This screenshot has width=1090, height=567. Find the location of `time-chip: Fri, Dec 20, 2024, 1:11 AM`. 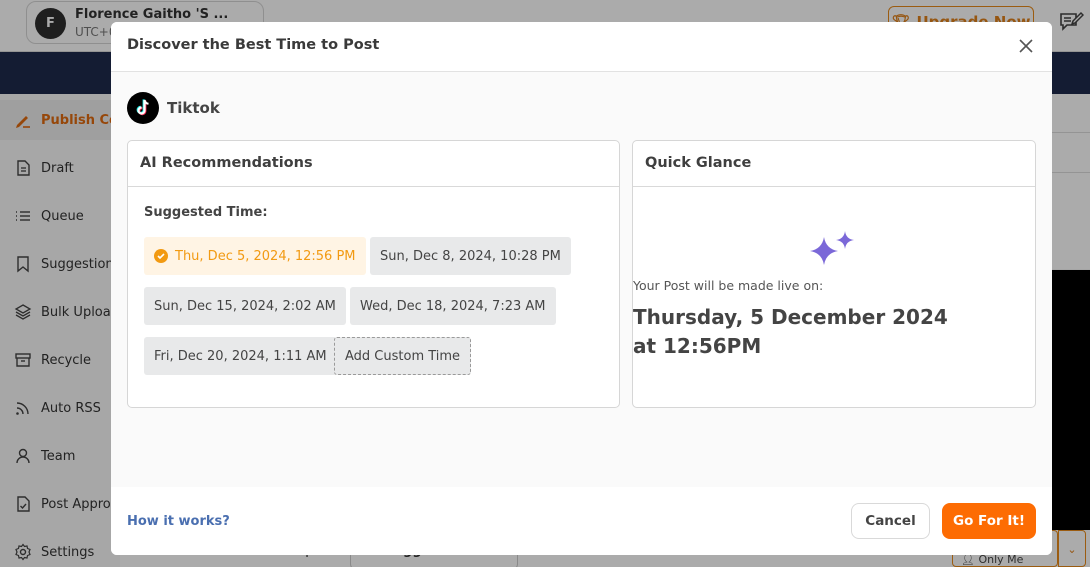

time-chip: Fri, Dec 20, 2024, 1:11 AM is located at coordinates (240, 356).